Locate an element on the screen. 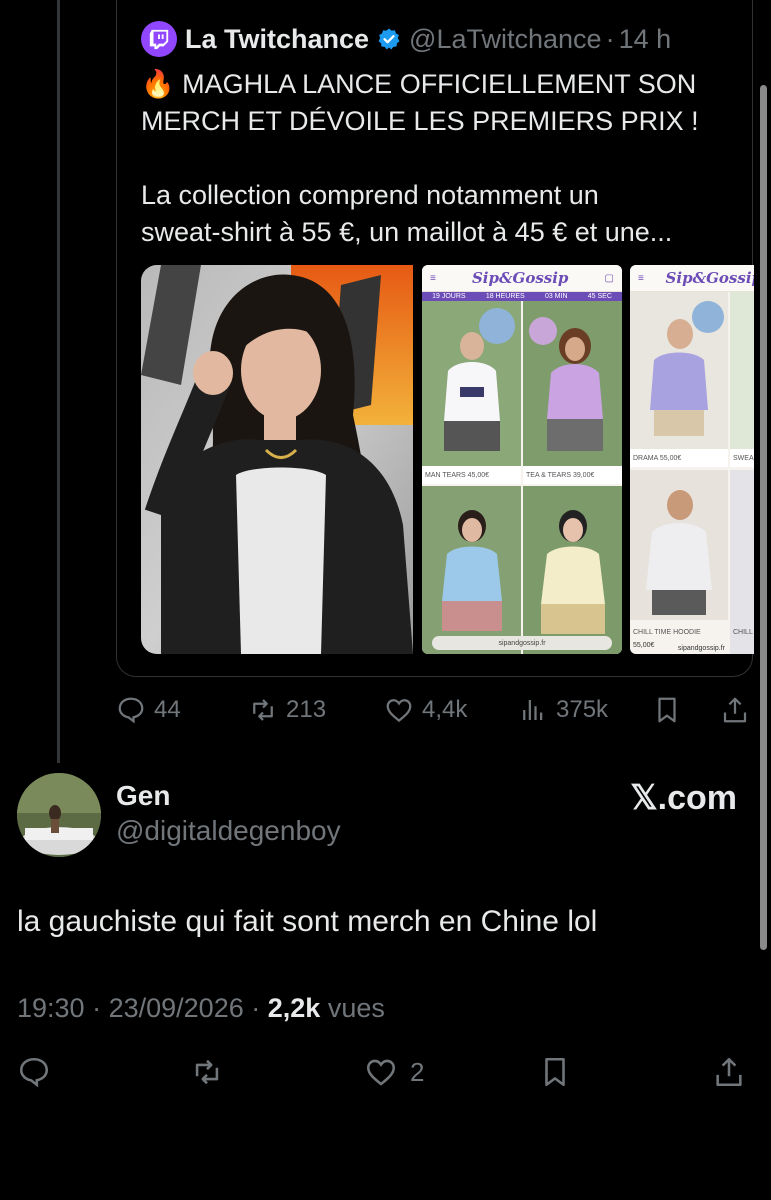  quoted-author-name: La Twitchance is located at coordinates (277, 39).